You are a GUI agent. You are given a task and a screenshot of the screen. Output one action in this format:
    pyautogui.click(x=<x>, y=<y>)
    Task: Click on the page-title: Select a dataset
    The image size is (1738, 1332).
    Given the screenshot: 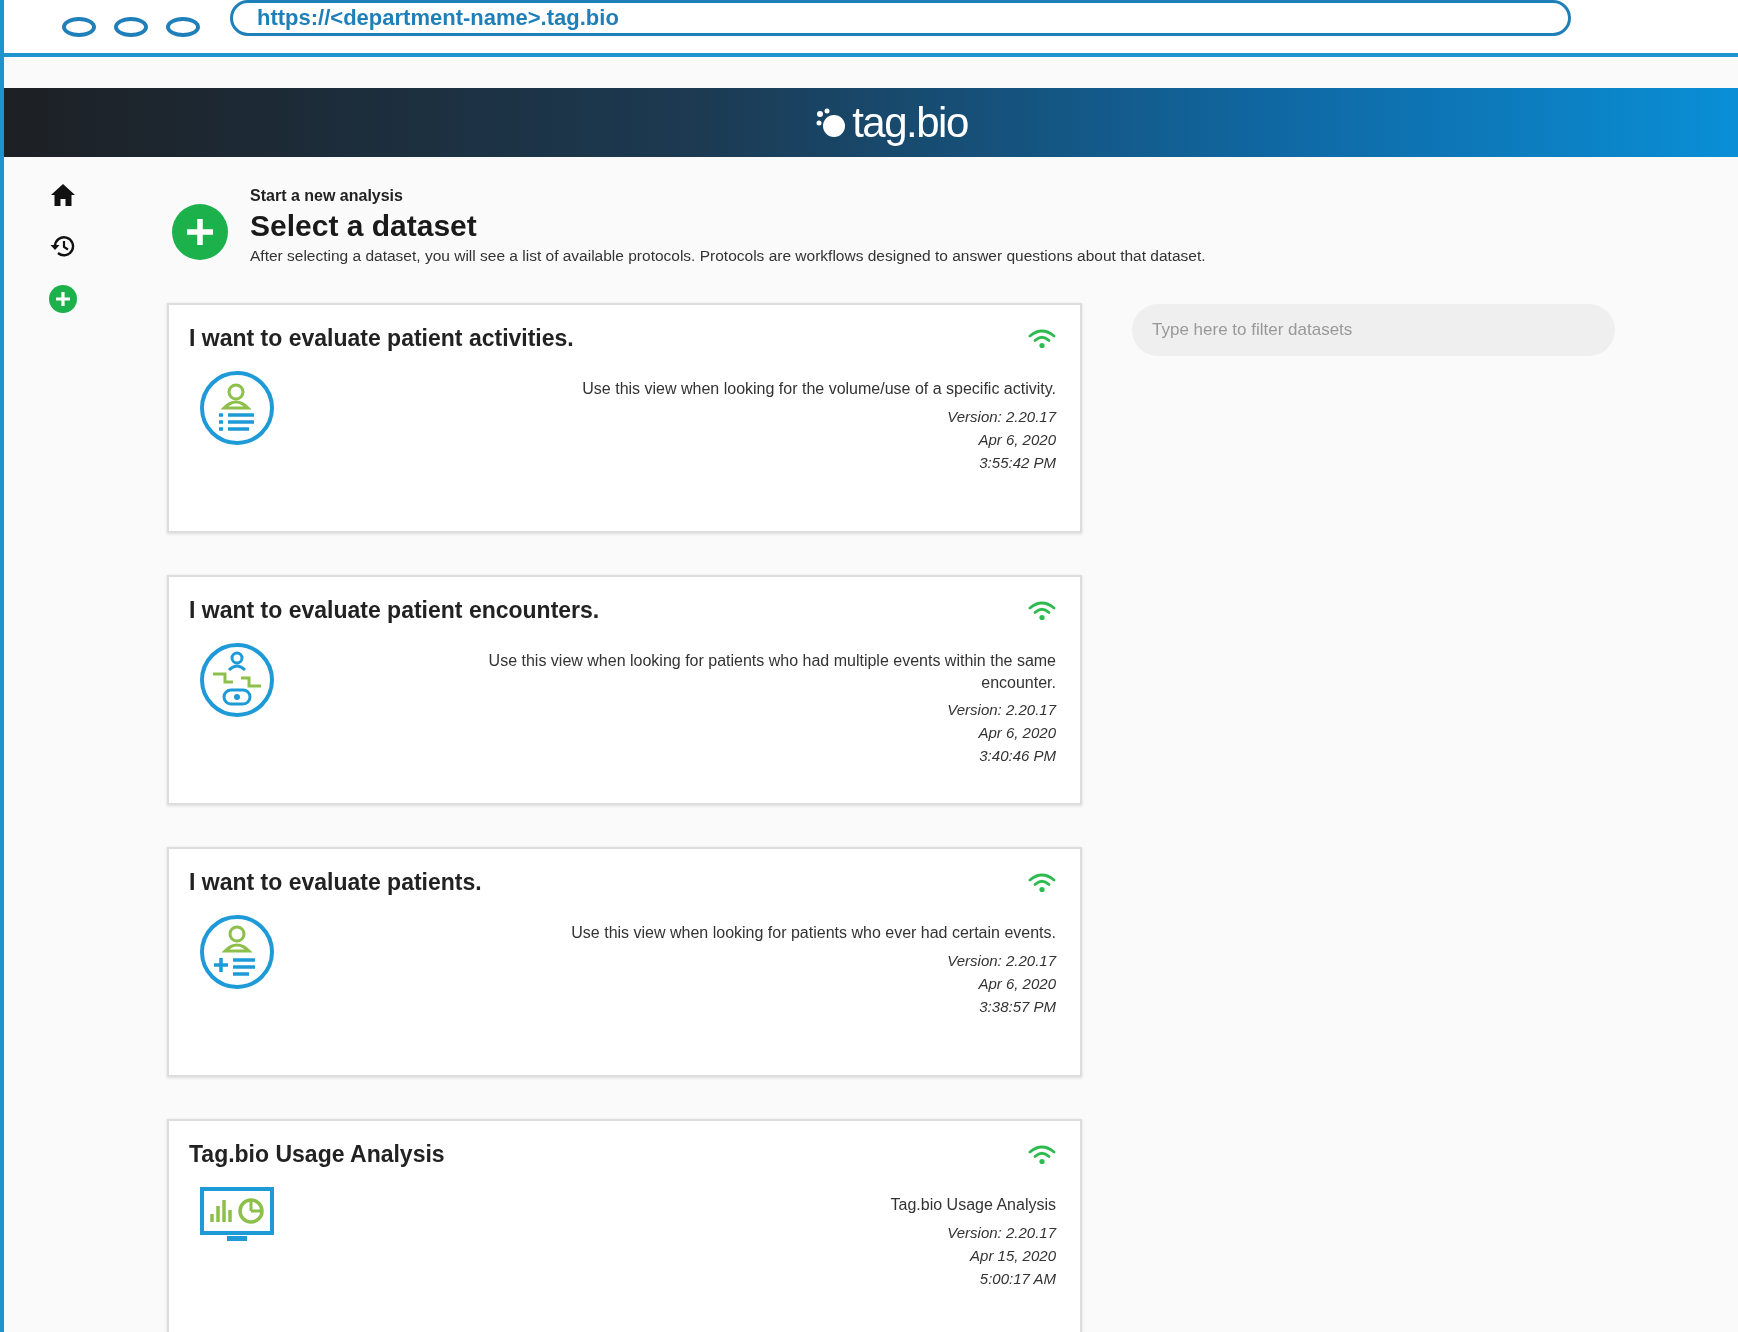 What is the action you would take?
    pyautogui.click(x=364, y=226)
    